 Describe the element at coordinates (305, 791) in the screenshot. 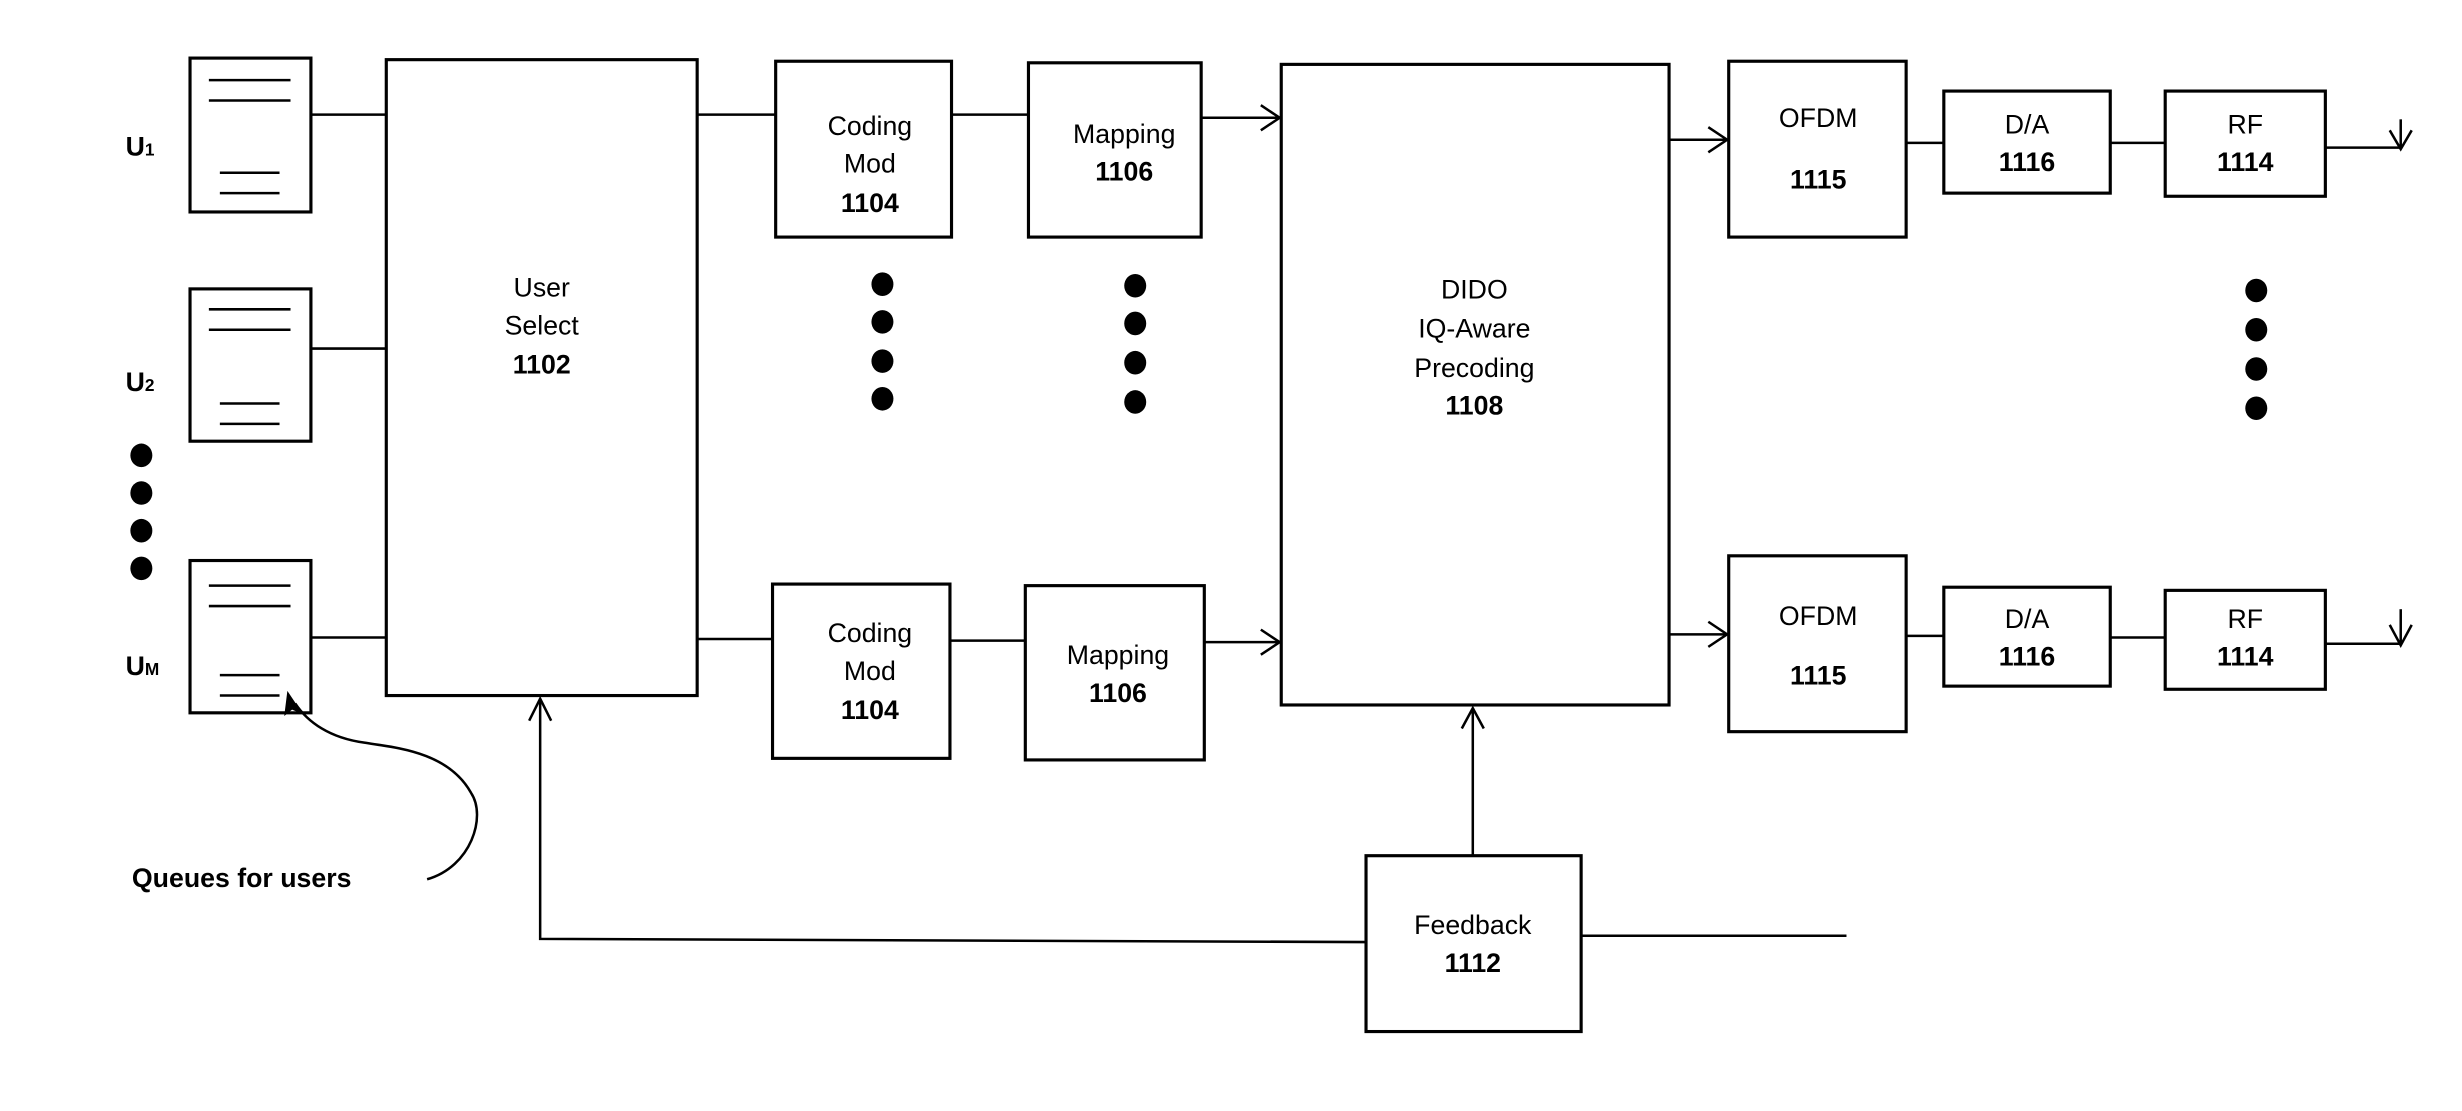

I see `queues-annotation: Queues for users` at that location.